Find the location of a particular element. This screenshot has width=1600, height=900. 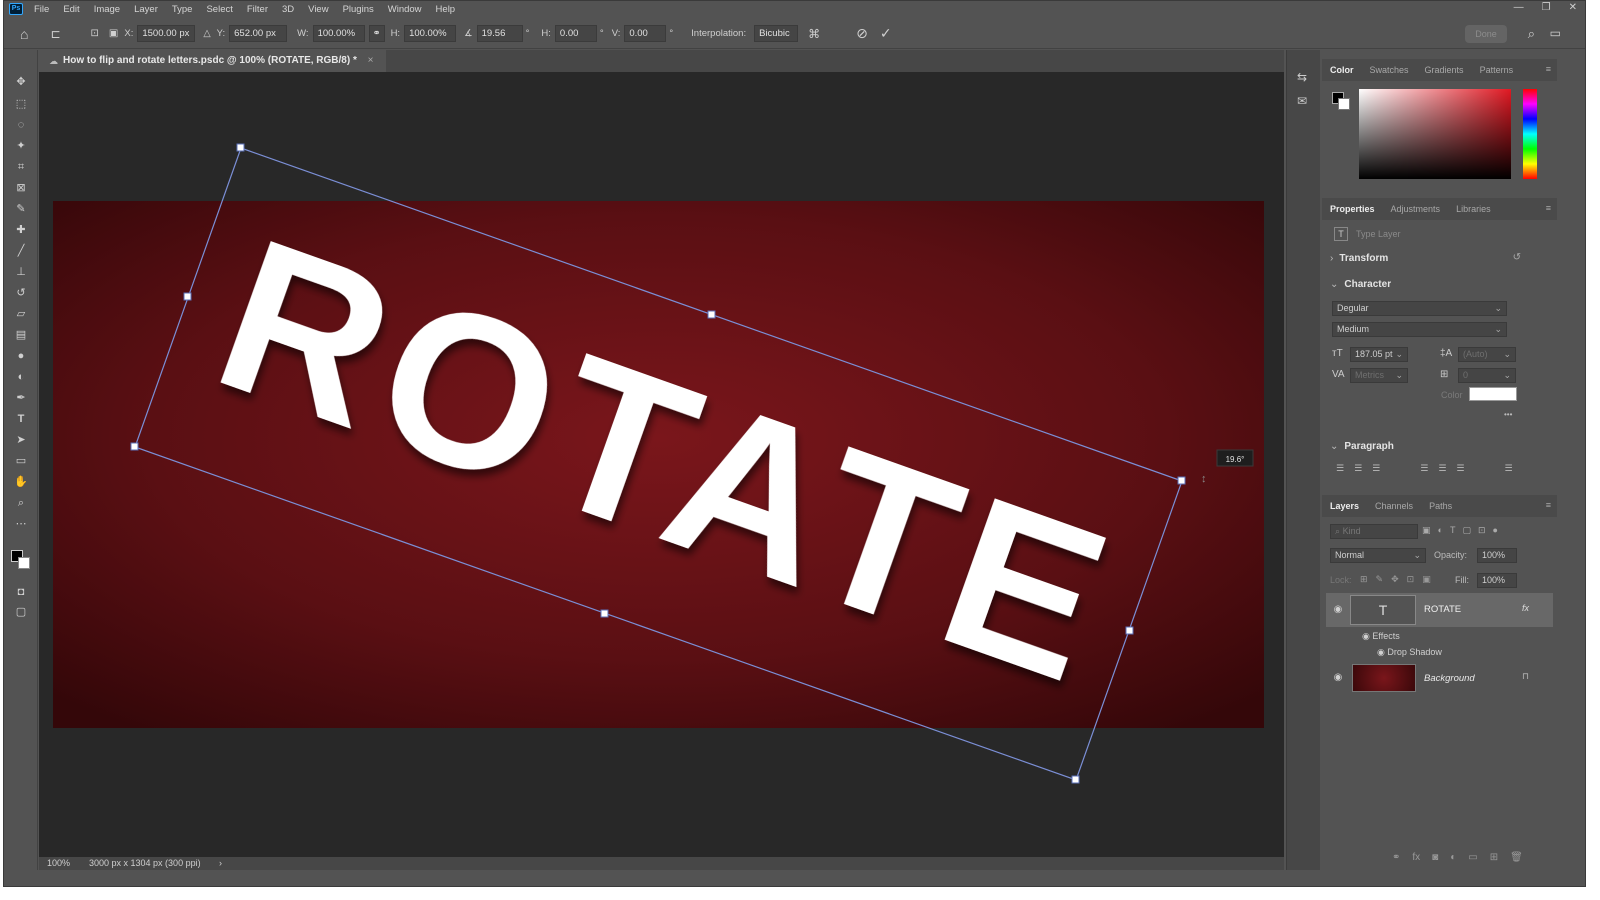

reference-point-toggle-icon: ▣ is located at coordinates (113, 33).